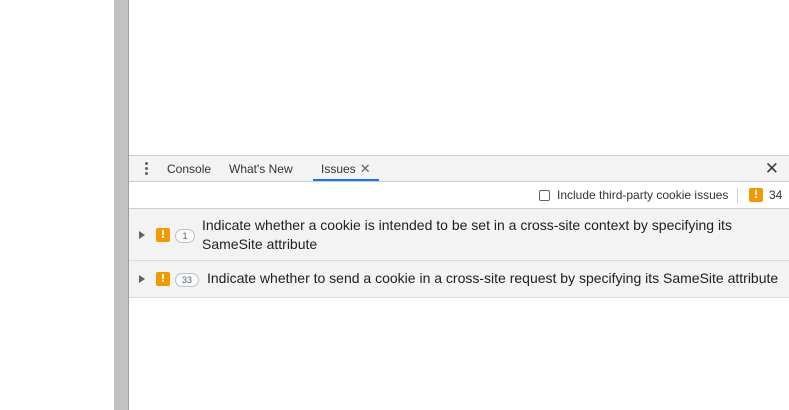  Describe the element at coordinates (185, 236) in the screenshot. I see `issue-count-badge: 1` at that location.